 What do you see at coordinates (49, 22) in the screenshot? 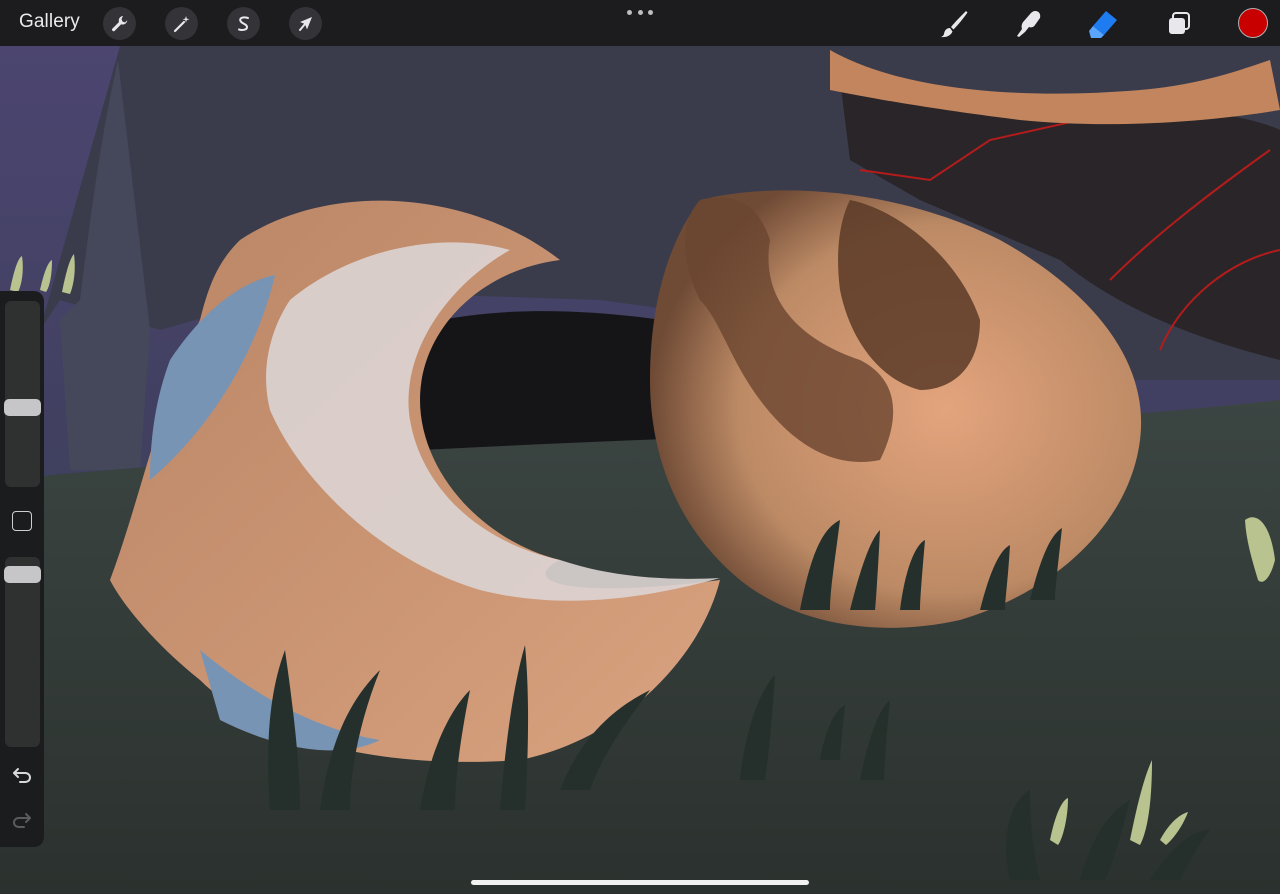
I see `gallery-button: Gallery` at bounding box center [49, 22].